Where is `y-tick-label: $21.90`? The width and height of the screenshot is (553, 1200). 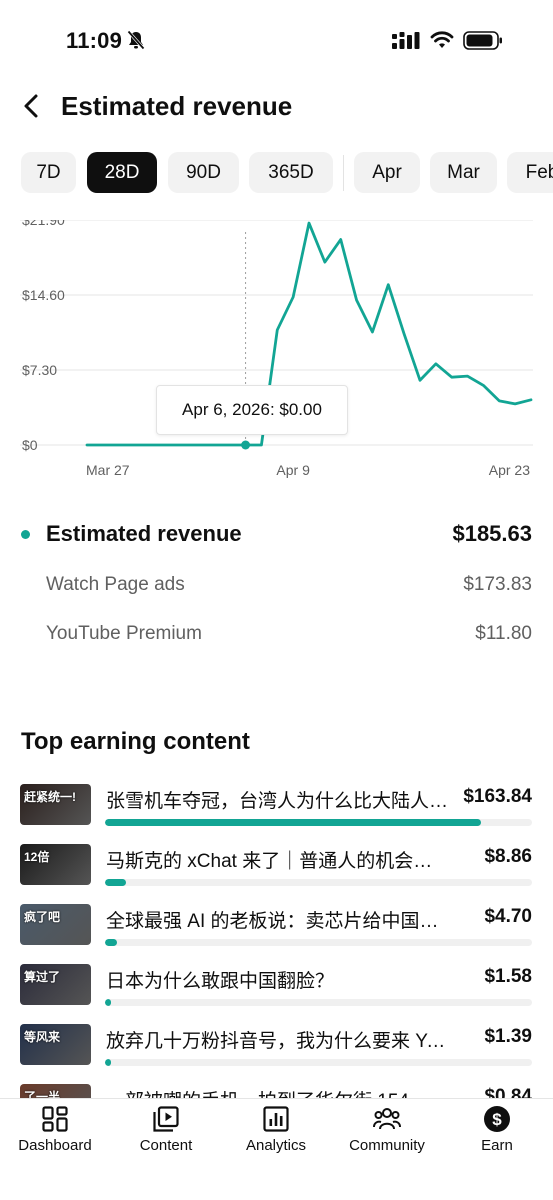 y-tick-label: $21.90 is located at coordinates (43, 224).